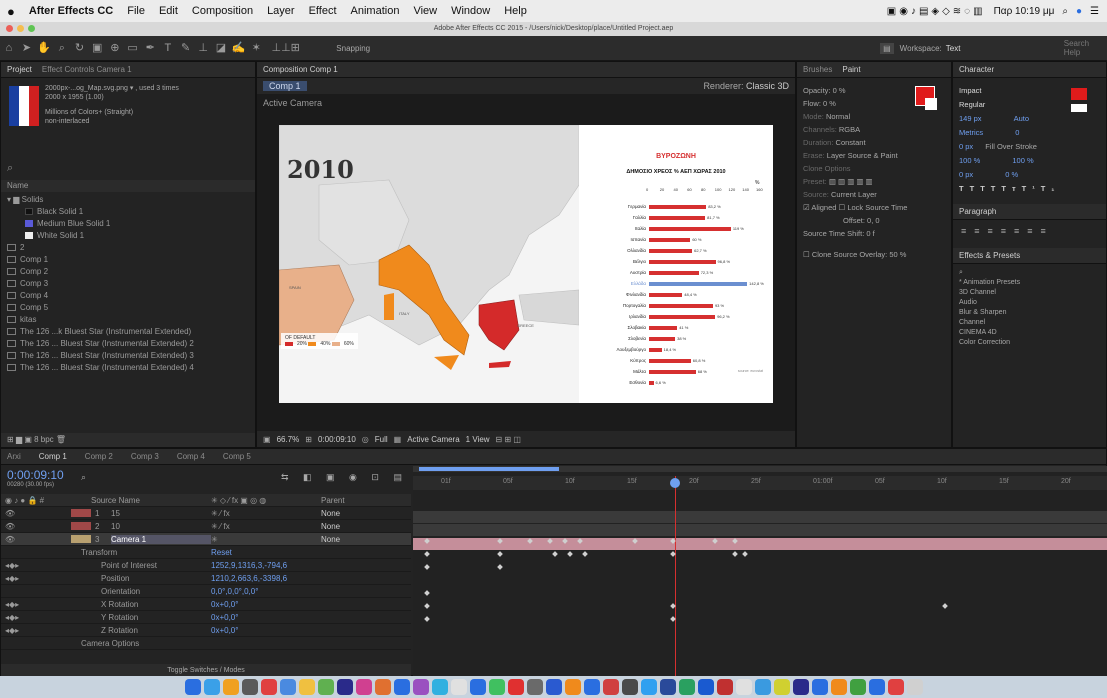  What do you see at coordinates (1029, 231) in the screenshot?
I see `paragraph-align-icons: ≡≡≡≡≡≡≡` at bounding box center [1029, 231].